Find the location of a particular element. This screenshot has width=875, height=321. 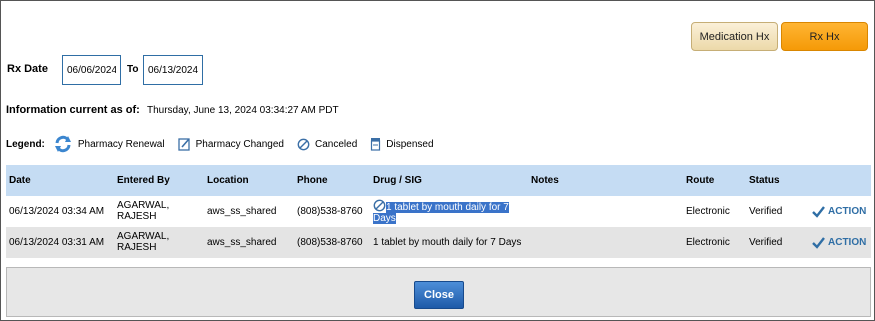

legend-item-pharmacy-renewal: Pharmacy Renewal is located at coordinates (109, 144).